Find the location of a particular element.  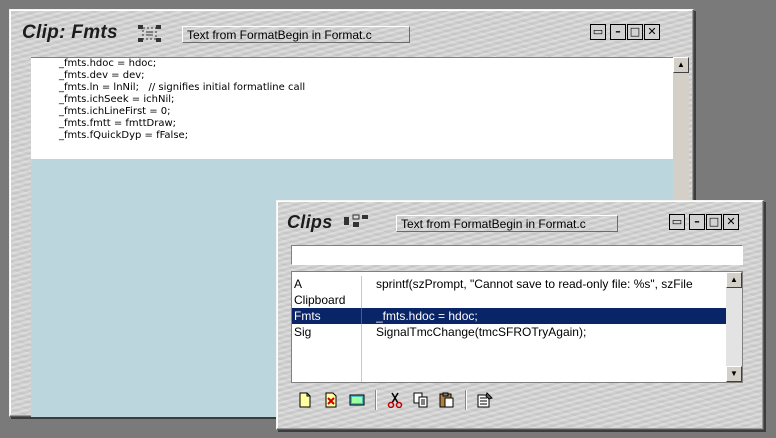

code-line: _fmts.fmtt = fmttDraw; is located at coordinates (118, 123).